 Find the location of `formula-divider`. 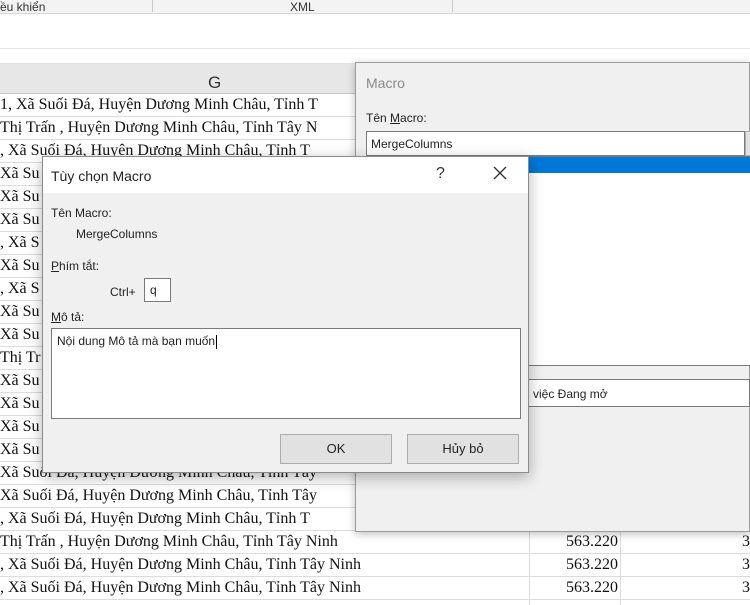

formula-divider is located at coordinates (375, 48).